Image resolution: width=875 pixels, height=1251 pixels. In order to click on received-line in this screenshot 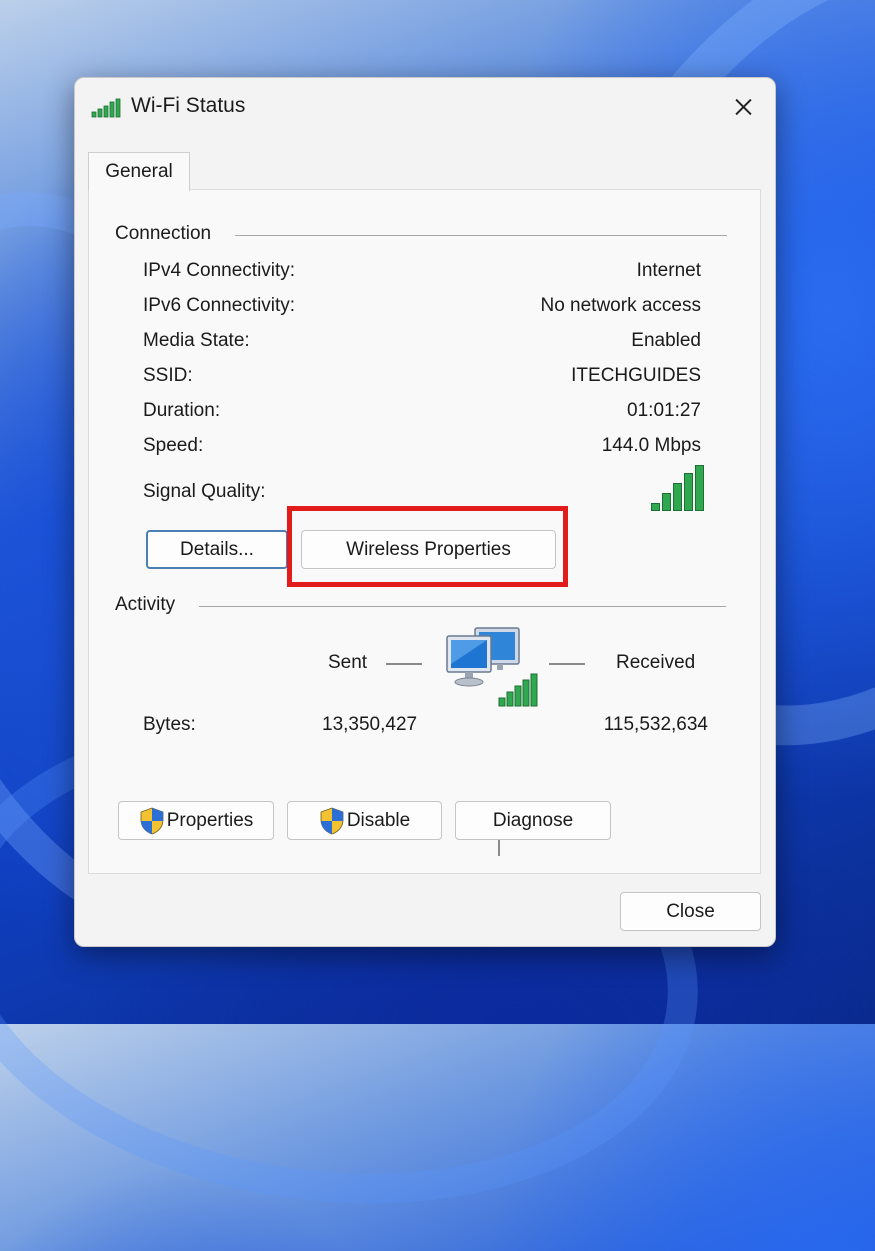, I will do `click(567, 664)`.